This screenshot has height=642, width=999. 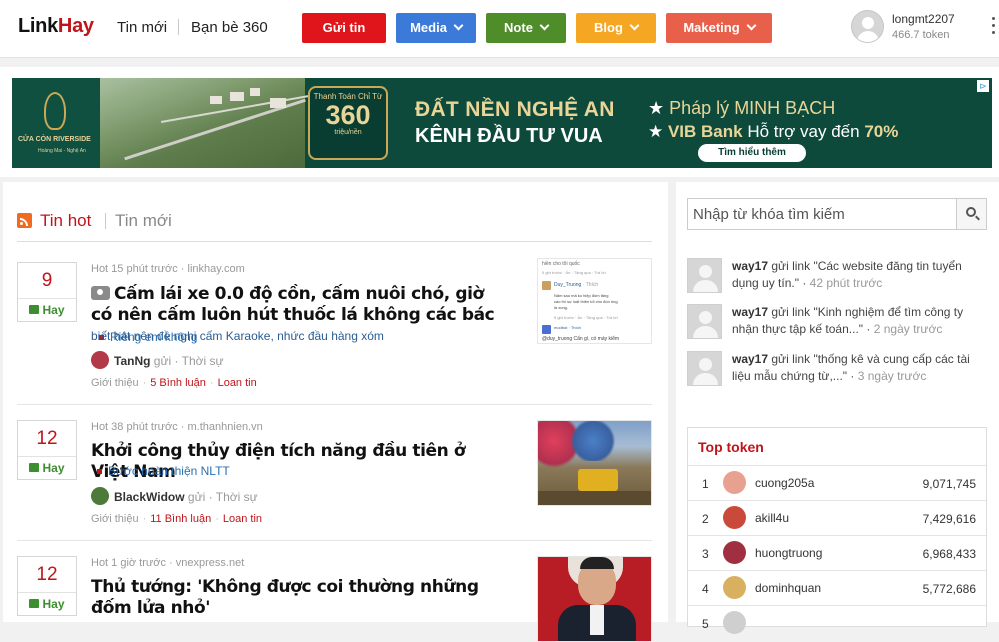 What do you see at coordinates (348, 115) in the screenshot?
I see `badge-number: 360` at bounding box center [348, 115].